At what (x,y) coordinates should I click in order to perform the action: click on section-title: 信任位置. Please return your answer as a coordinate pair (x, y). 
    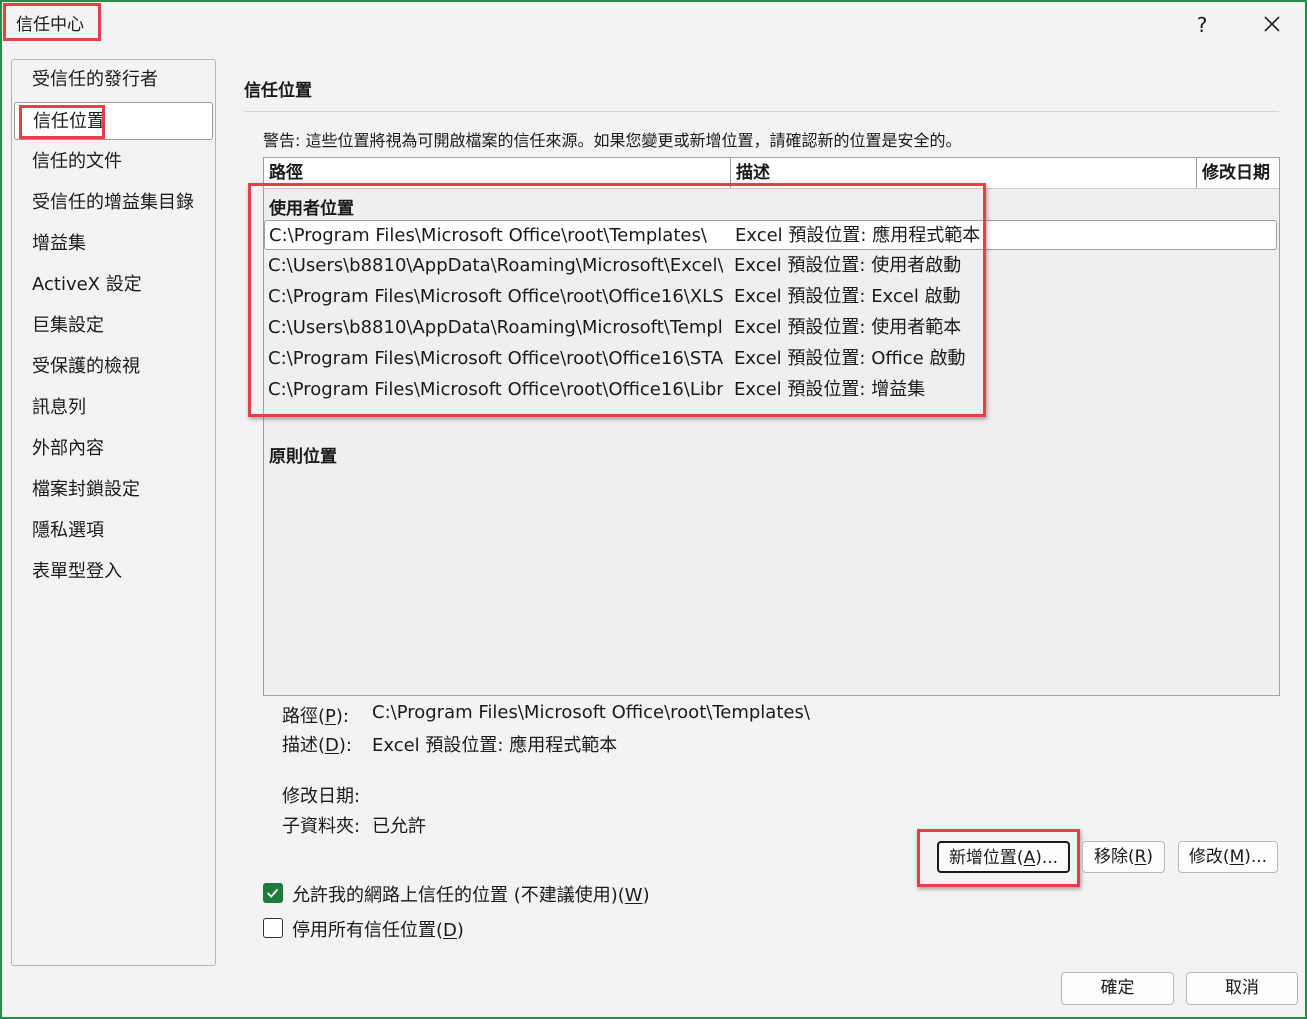
    Looking at the image, I should click on (278, 91).